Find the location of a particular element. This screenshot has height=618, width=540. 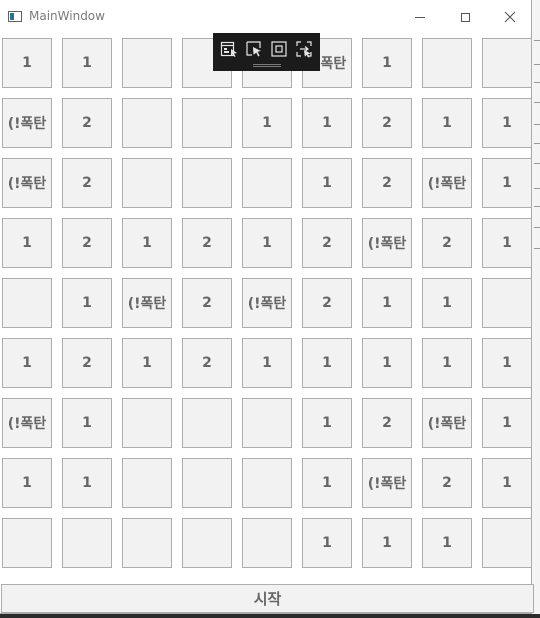

minimize-button is located at coordinates (420, 17).